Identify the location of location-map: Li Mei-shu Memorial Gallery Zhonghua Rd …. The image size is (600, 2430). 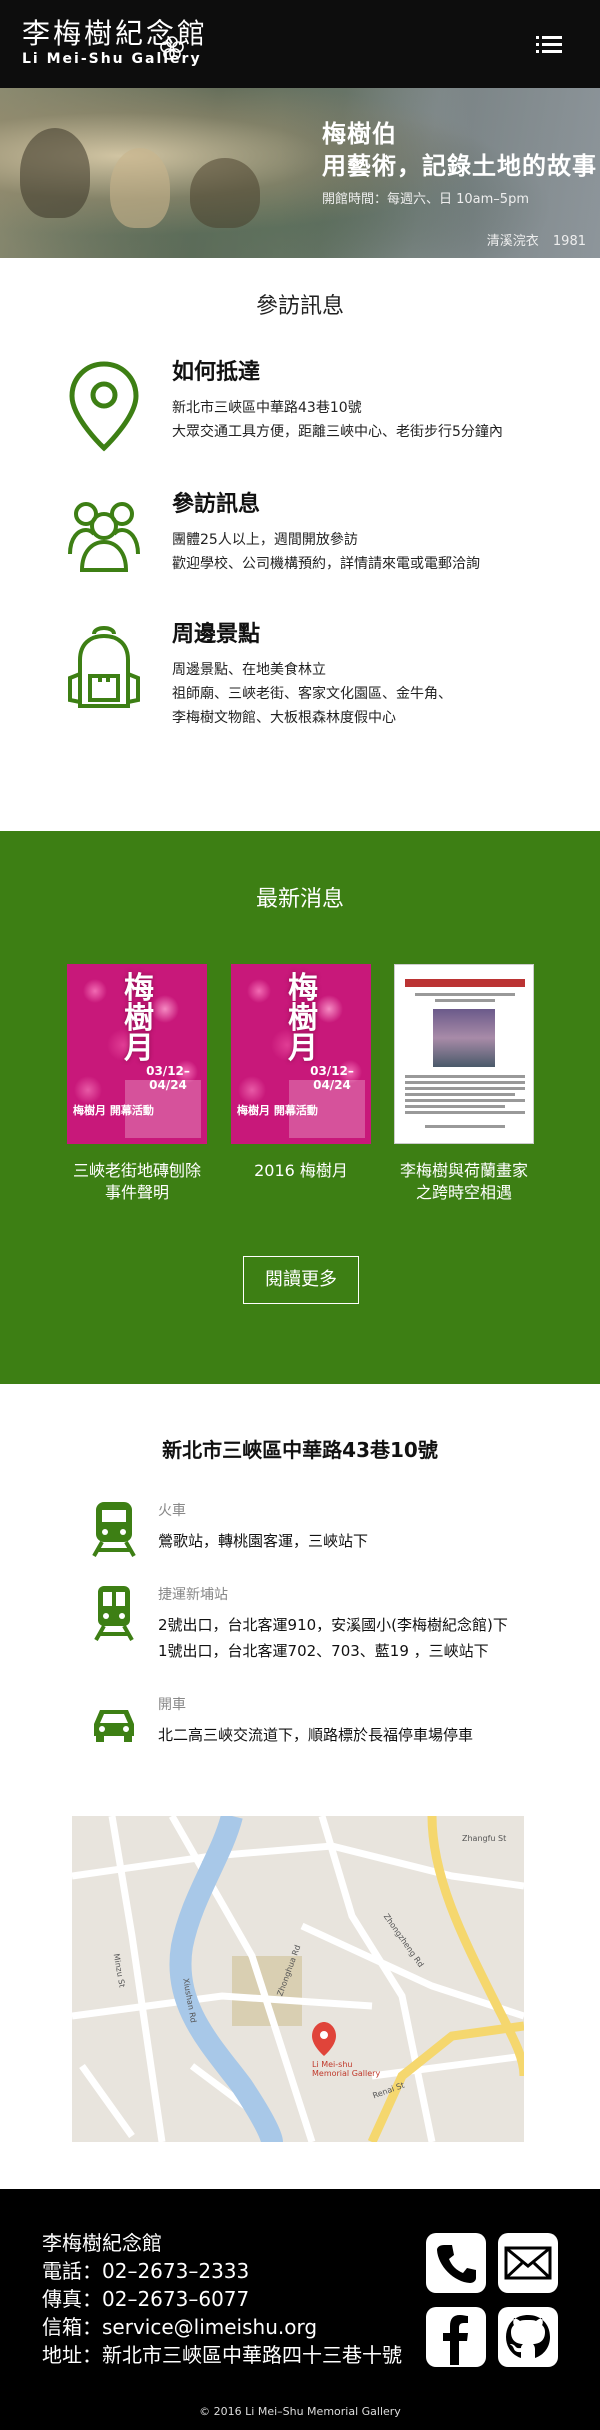
(298, 1979).